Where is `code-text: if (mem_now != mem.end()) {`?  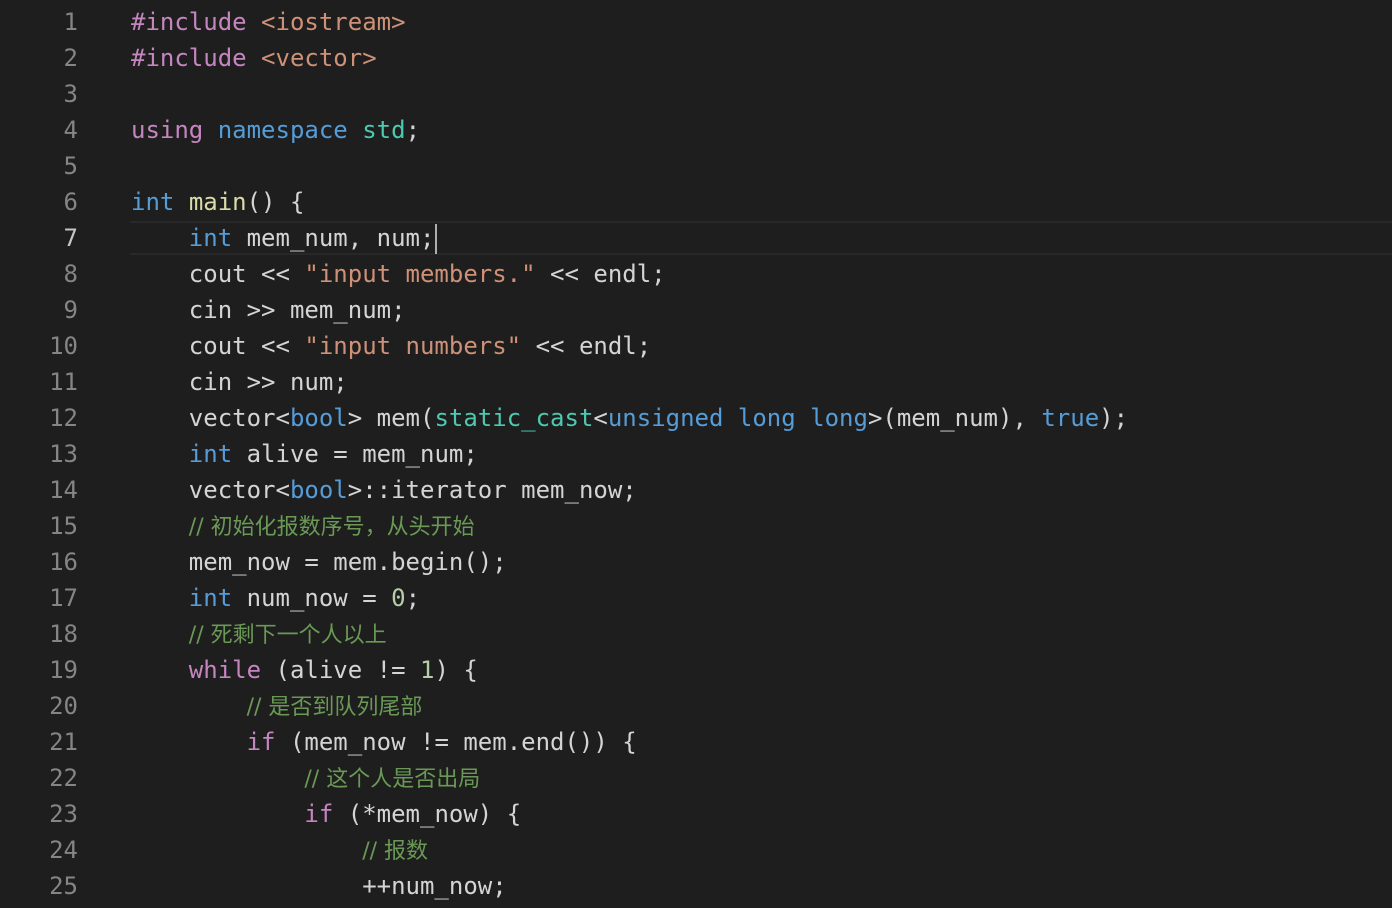
code-text: if (mem_now != mem.end()) { is located at coordinates (384, 742).